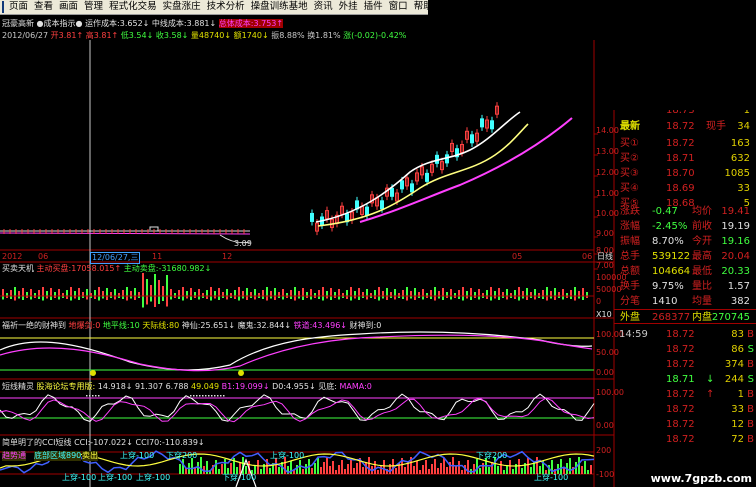  I want to click on quote-stat-row: 总手 539122 最高 20.04, so click(685, 256).